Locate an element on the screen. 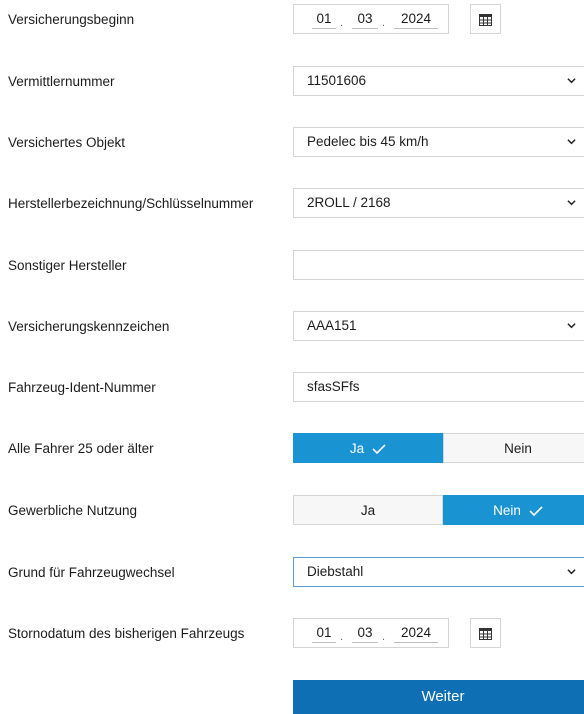  fahrzeug-ident-nummer-value: sfasSFfs is located at coordinates (333, 386).